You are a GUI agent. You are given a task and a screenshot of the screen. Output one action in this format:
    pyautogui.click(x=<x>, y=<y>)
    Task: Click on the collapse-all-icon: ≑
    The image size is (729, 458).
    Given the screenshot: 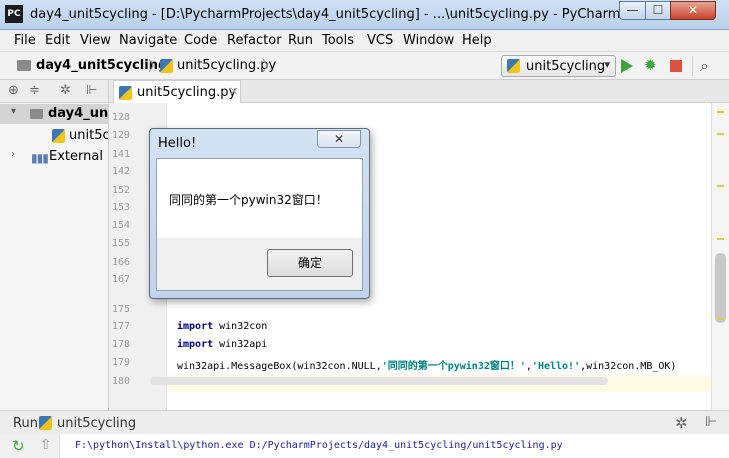 What is the action you would take?
    pyautogui.click(x=34, y=90)
    